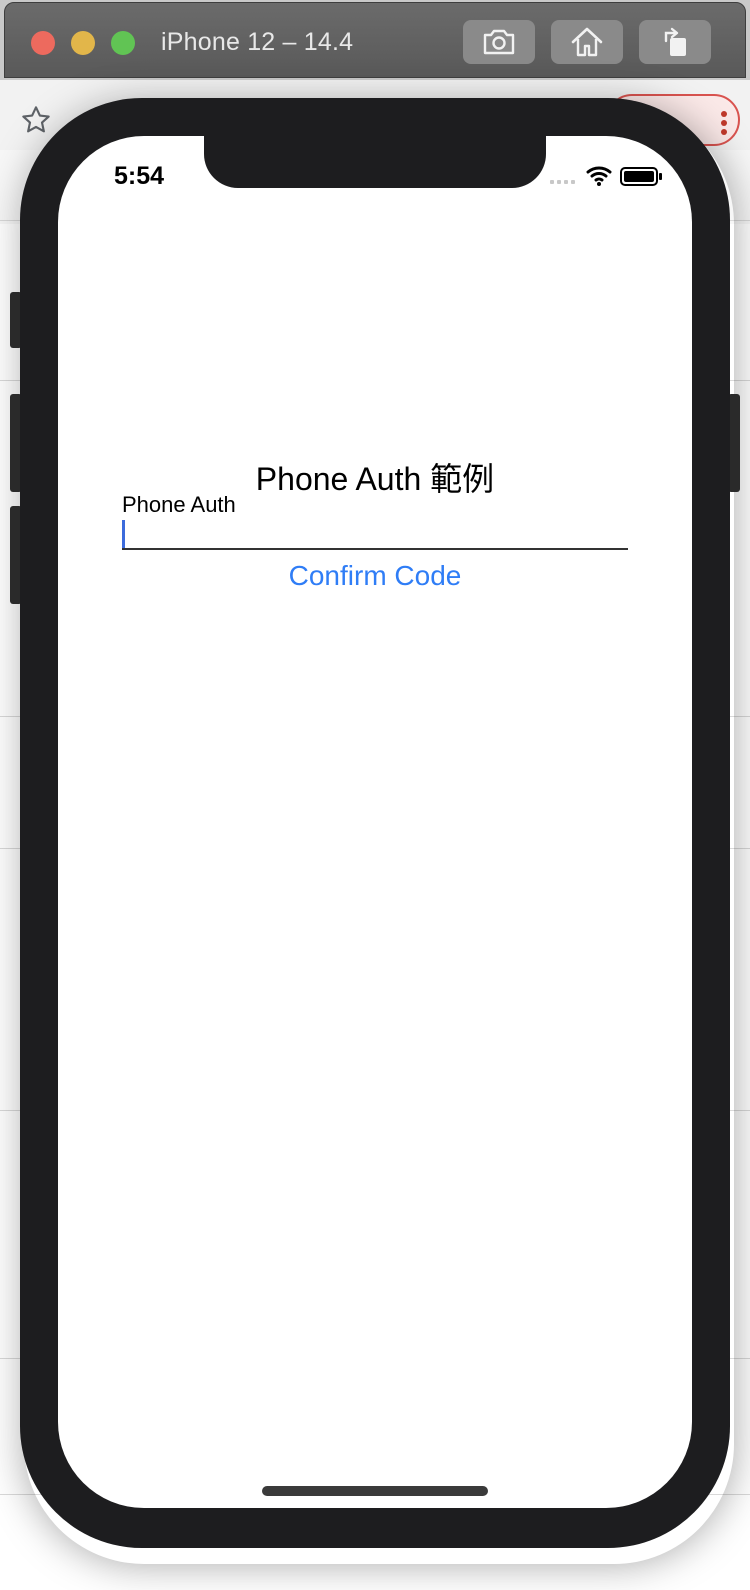 The width and height of the screenshot is (750, 1590). I want to click on simulator-titlebar: iPhone 12 – 14.4, so click(375, 40).